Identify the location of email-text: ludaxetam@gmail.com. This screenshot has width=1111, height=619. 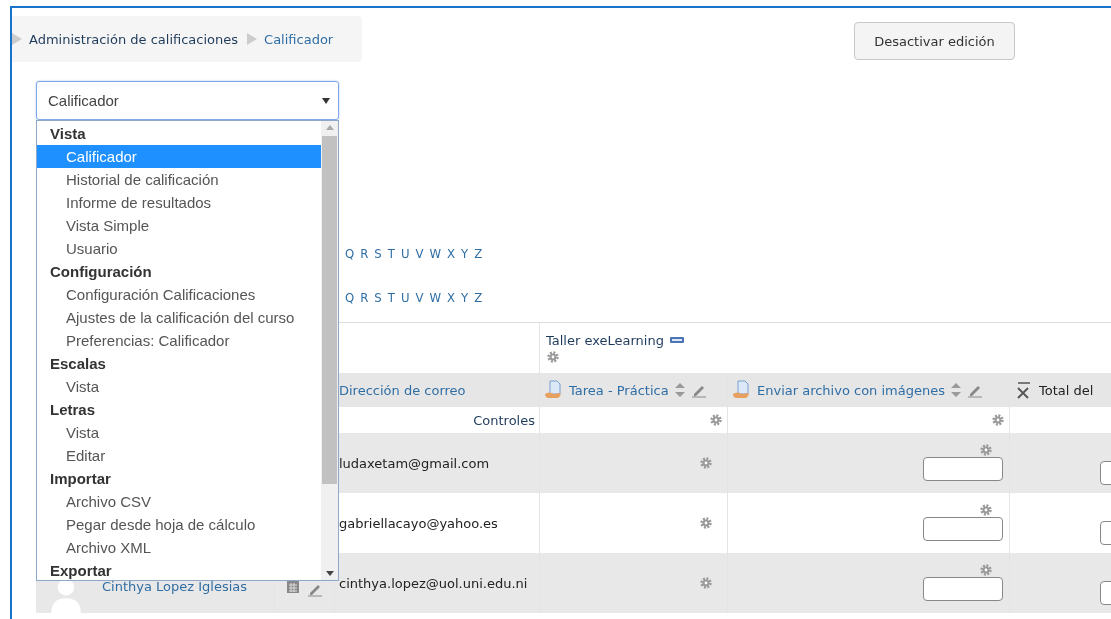
(414, 463).